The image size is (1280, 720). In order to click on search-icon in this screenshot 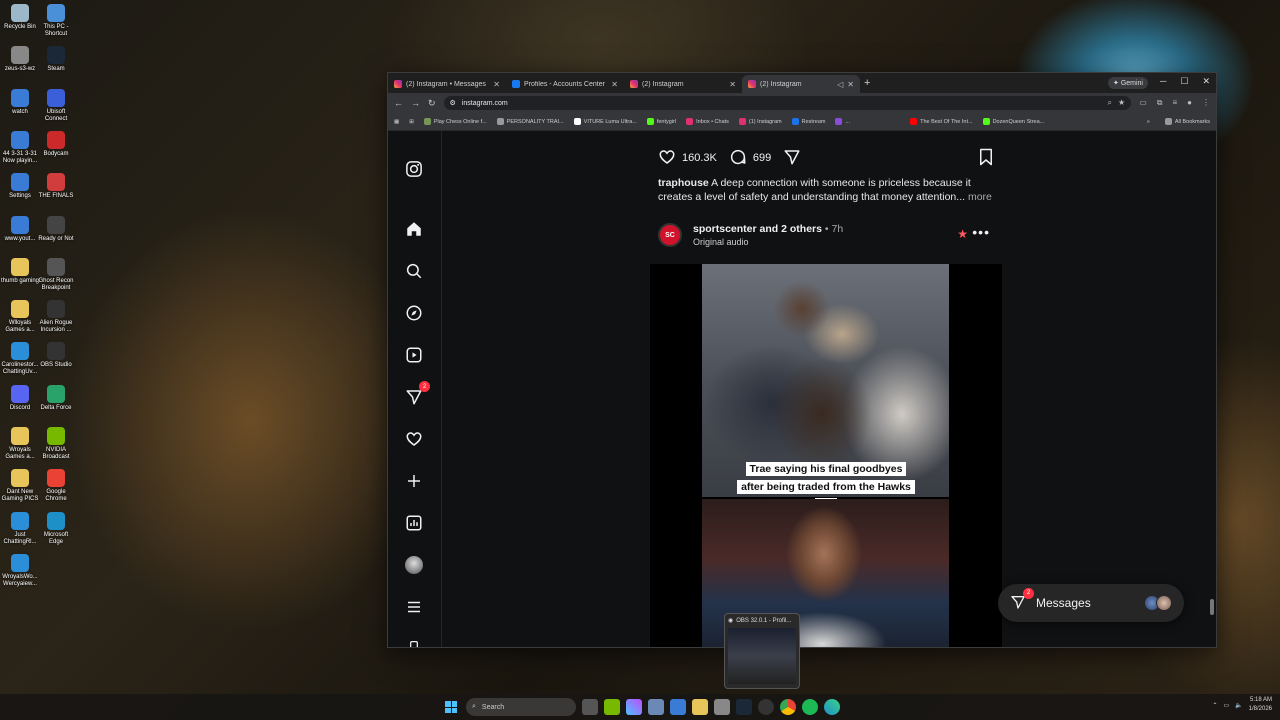, I will do `click(414, 271)`.